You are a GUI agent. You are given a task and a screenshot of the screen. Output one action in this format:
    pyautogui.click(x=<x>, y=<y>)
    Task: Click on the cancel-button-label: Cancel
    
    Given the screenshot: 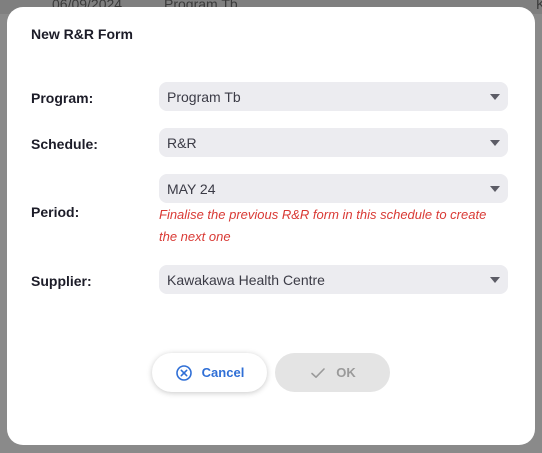 What is the action you would take?
    pyautogui.click(x=223, y=372)
    